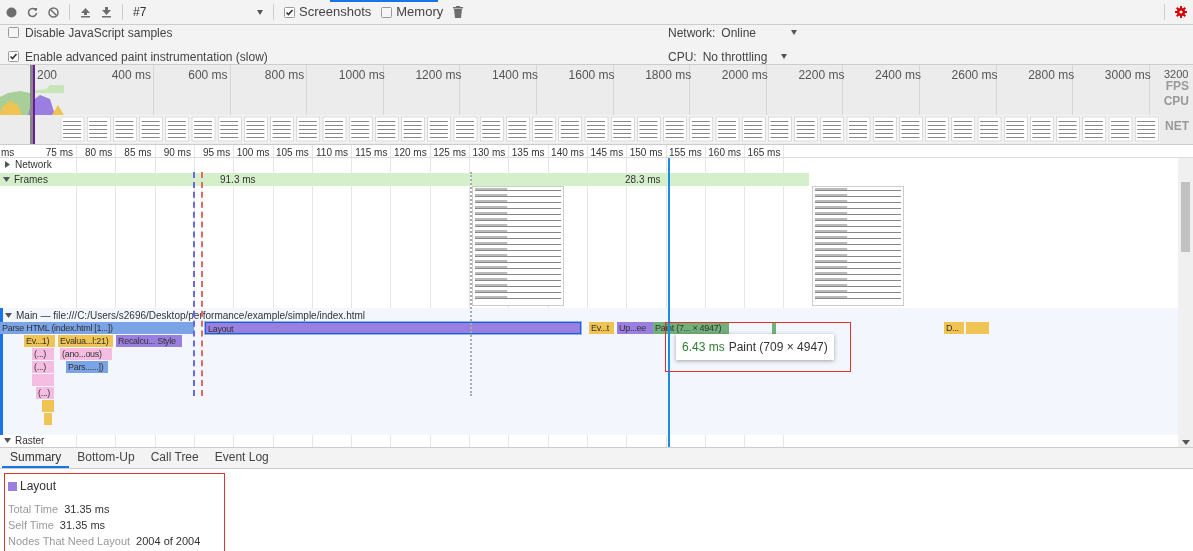  Describe the element at coordinates (32, 12) in the screenshot. I see `reload-icon` at that location.